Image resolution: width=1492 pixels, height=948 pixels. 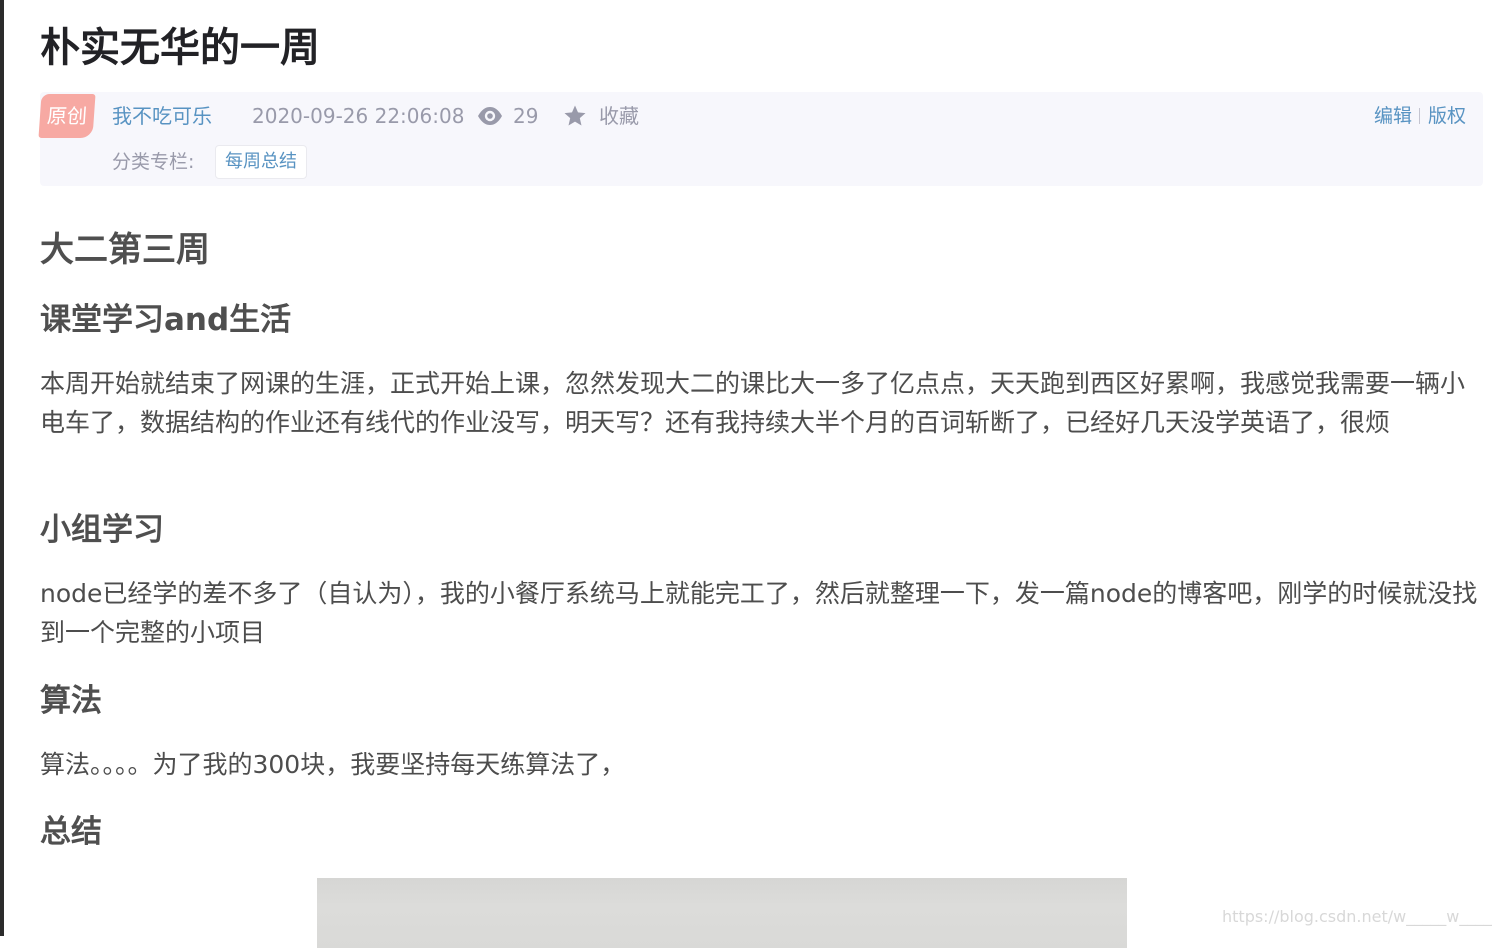 What do you see at coordinates (180, 48) in the screenshot?
I see `article-title: 朴实无华的一周` at bounding box center [180, 48].